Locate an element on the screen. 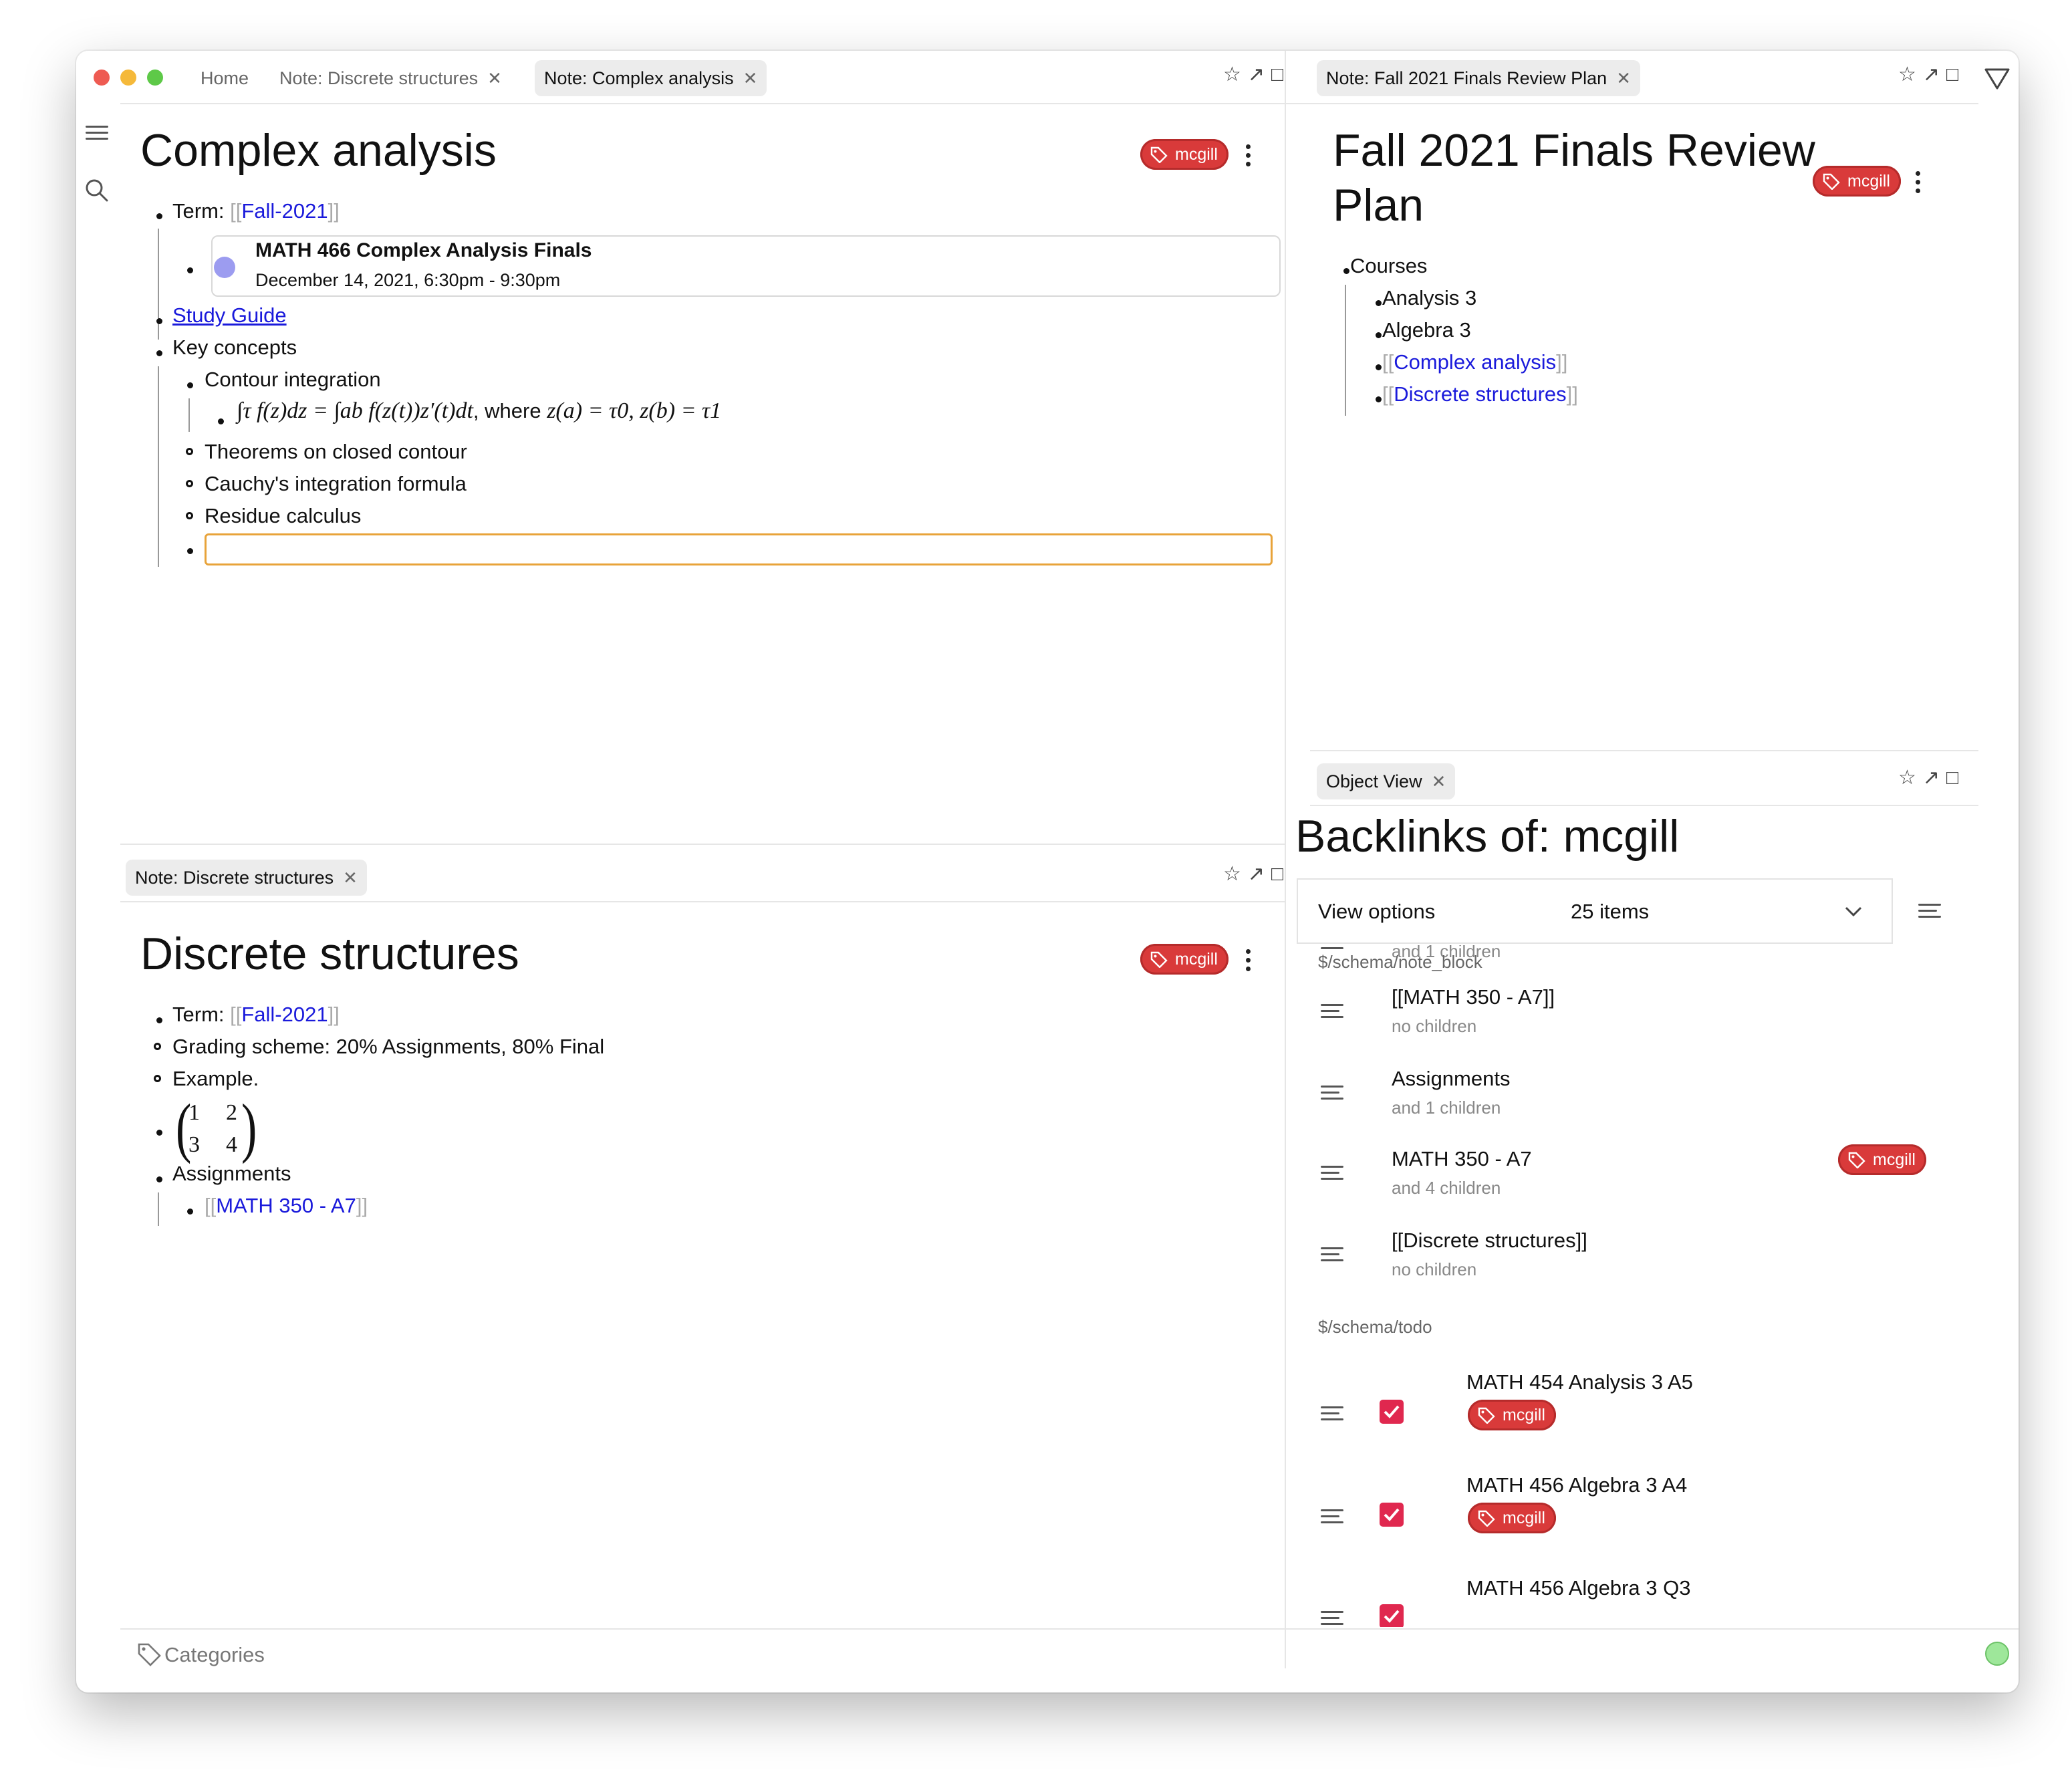  sync-status-indicator is located at coordinates (1997, 1654).